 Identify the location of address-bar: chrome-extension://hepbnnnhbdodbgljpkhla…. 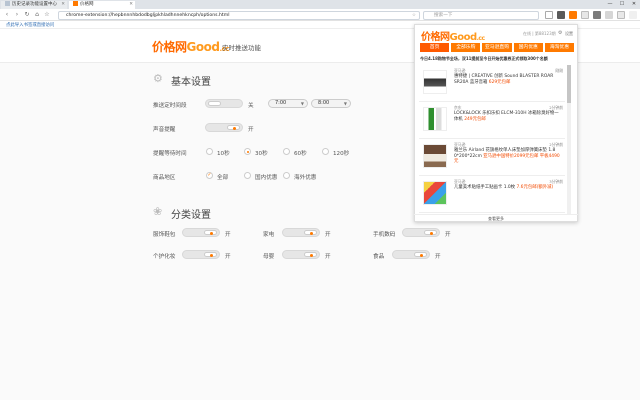
(239, 15).